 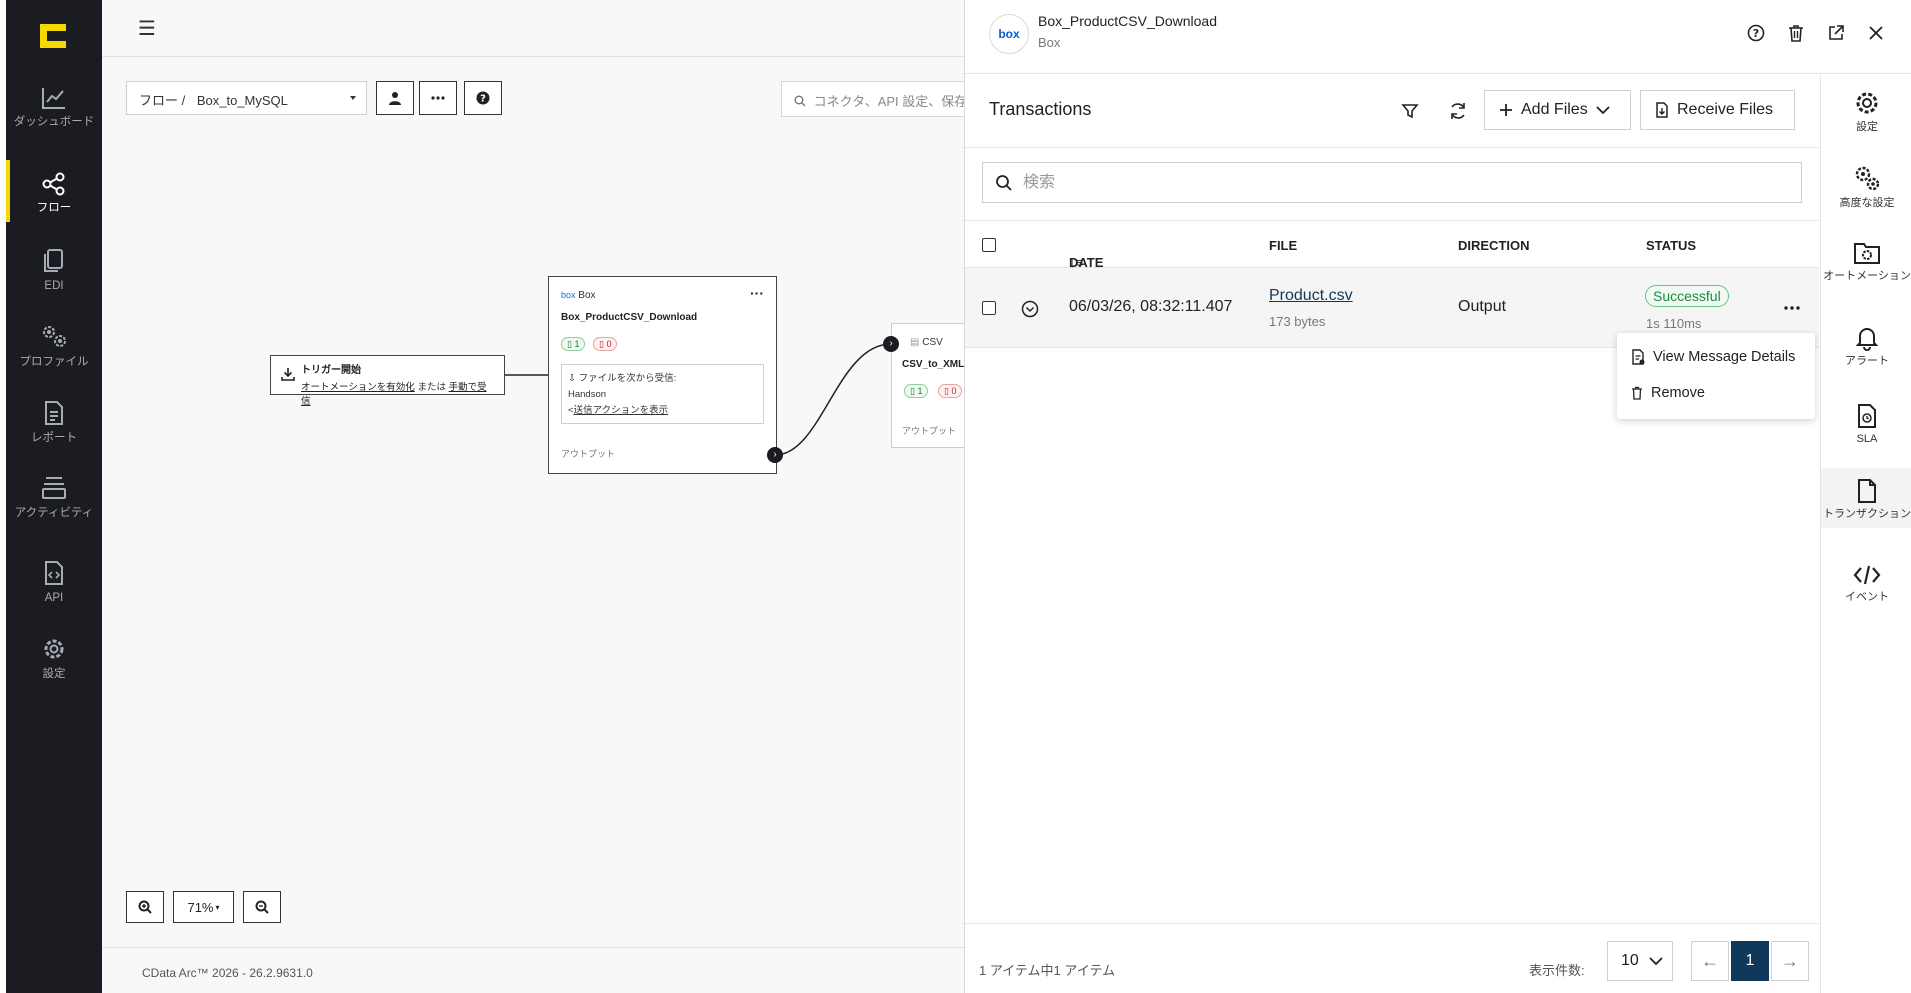 I want to click on node-output-port-icon: ›, so click(x=775, y=455).